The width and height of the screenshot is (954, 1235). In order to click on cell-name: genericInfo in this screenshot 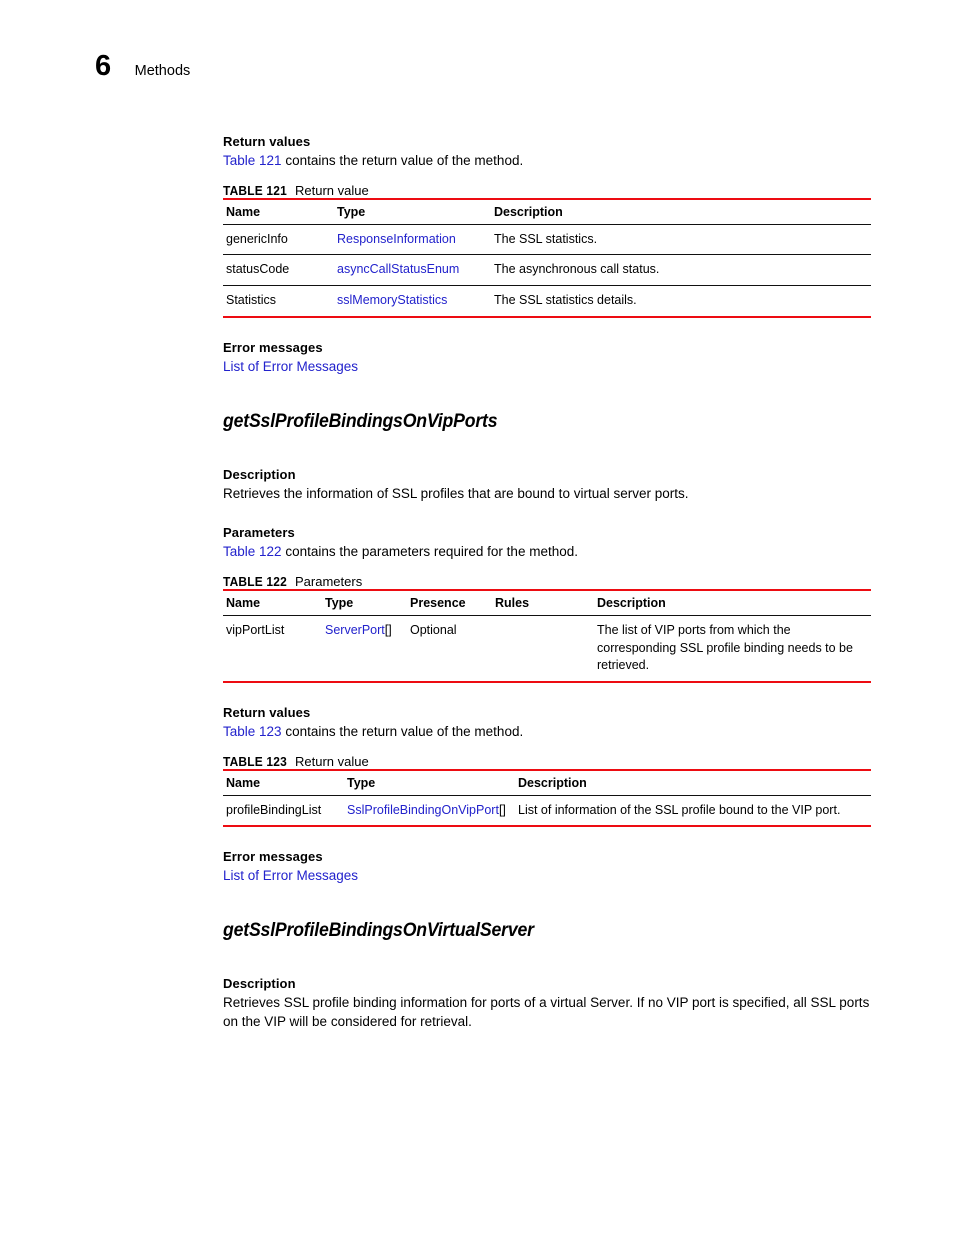, I will do `click(280, 240)`.